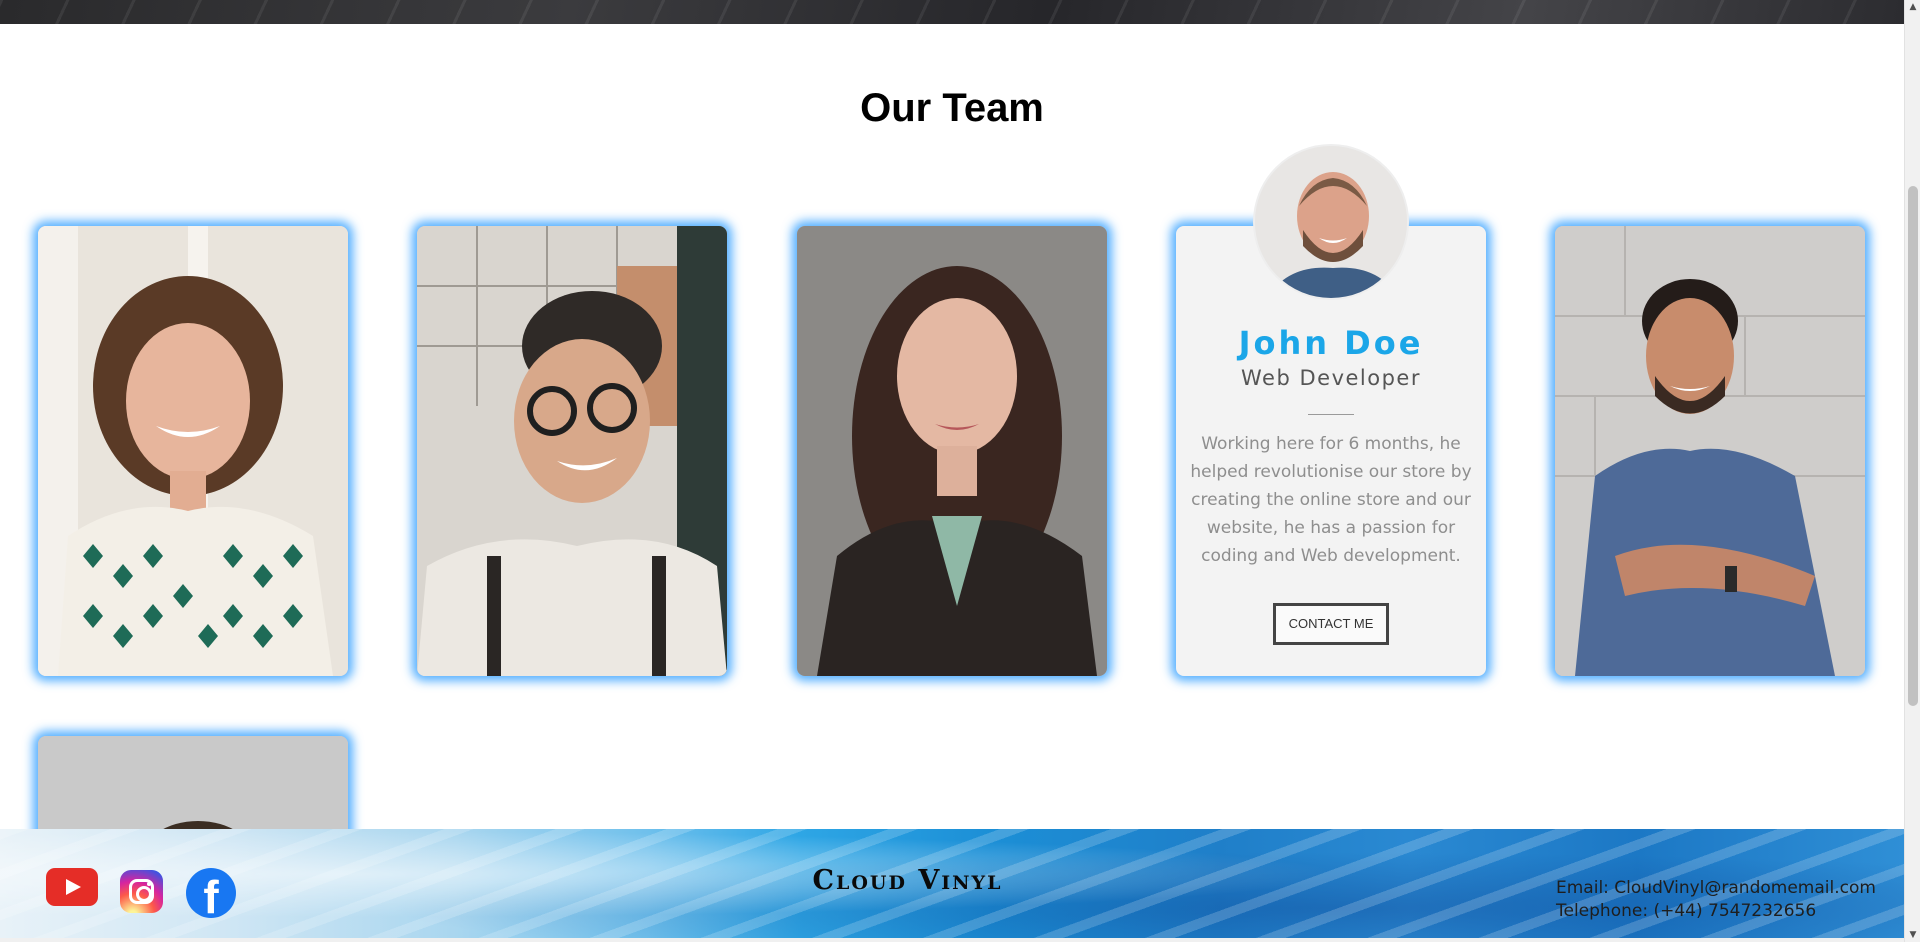  What do you see at coordinates (960, 940) in the screenshot?
I see `footer-bottom-edge` at bounding box center [960, 940].